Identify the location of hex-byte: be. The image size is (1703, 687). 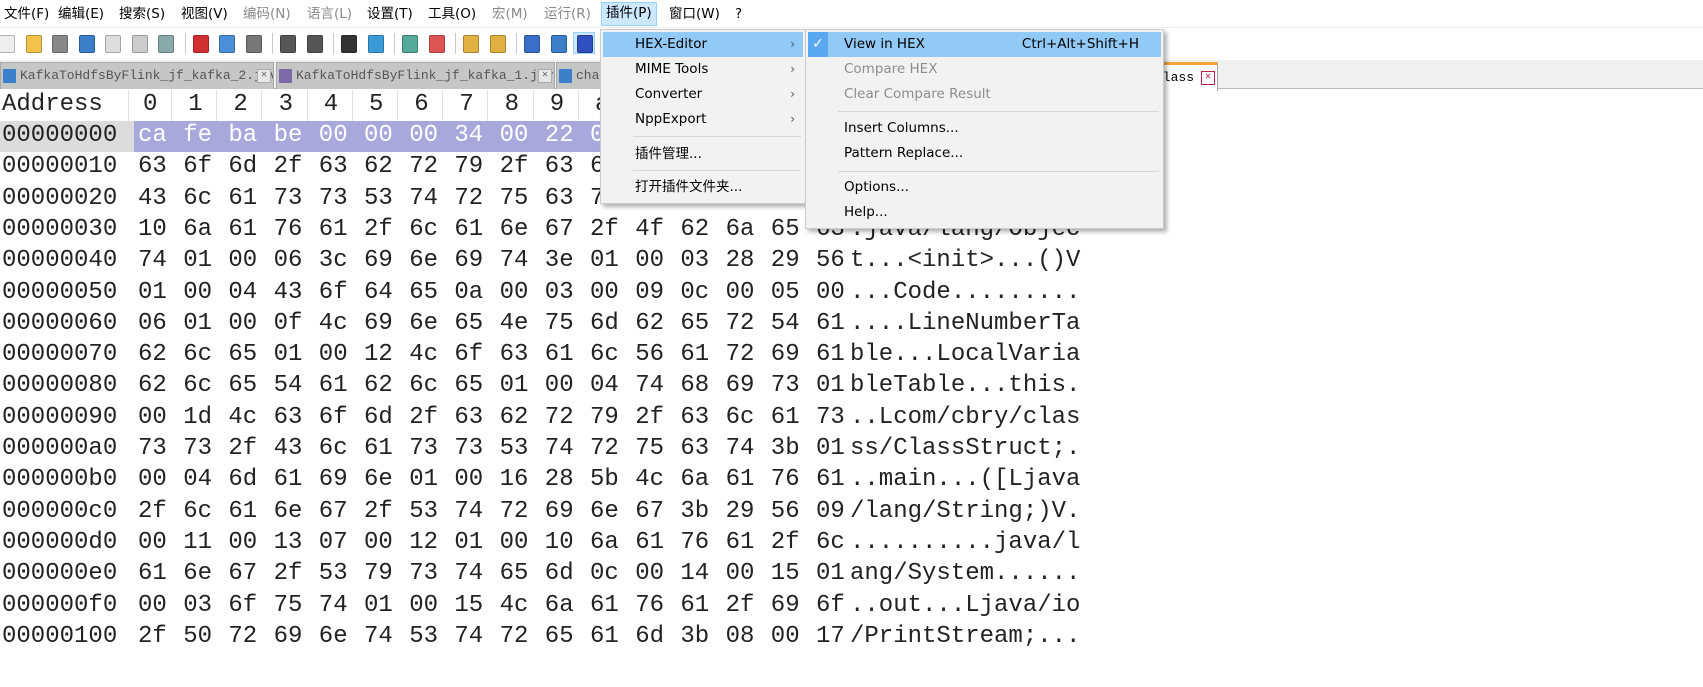
(288, 136).